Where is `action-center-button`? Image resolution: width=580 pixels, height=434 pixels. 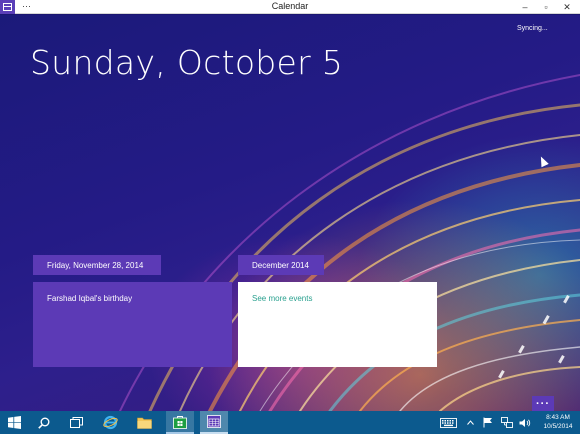 action-center-button is located at coordinates (488, 422).